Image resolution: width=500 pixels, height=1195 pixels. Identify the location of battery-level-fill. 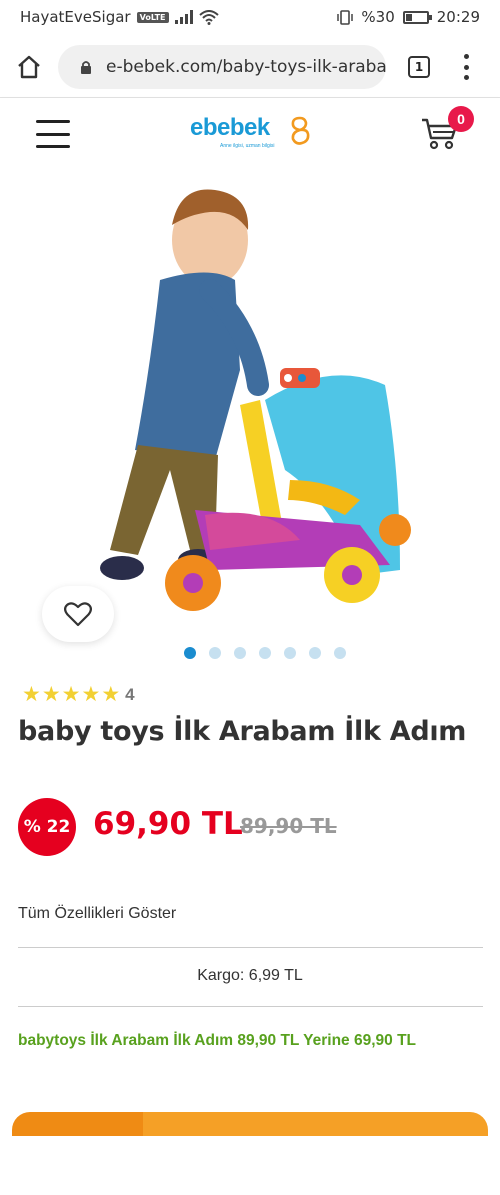
(408, 17).